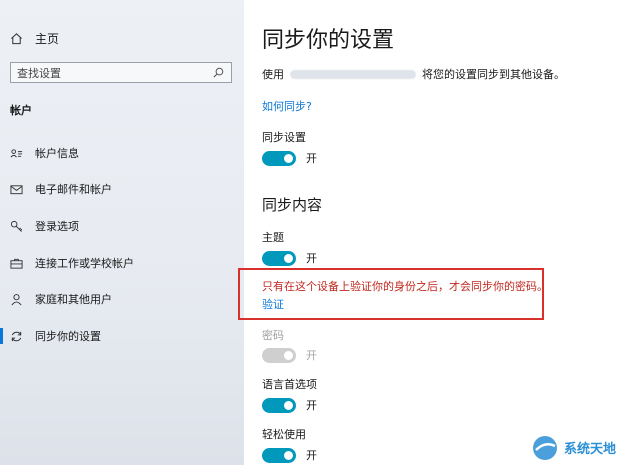 The image size is (640, 465). What do you see at coordinates (68, 336) in the screenshot?
I see `sidebar-item-label: 同步你的设置` at bounding box center [68, 336].